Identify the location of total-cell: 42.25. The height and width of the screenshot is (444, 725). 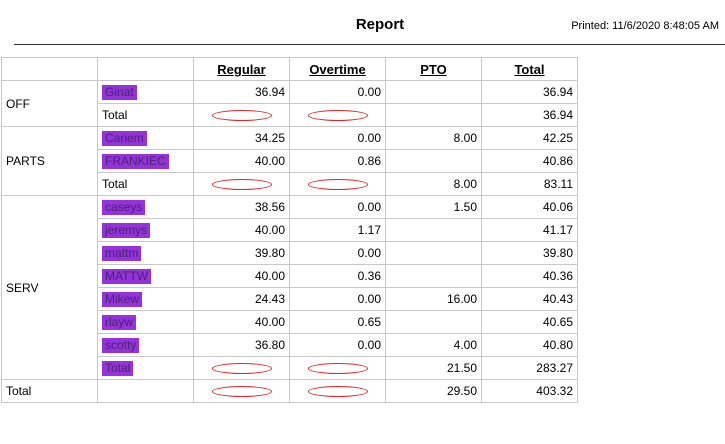
(529, 138).